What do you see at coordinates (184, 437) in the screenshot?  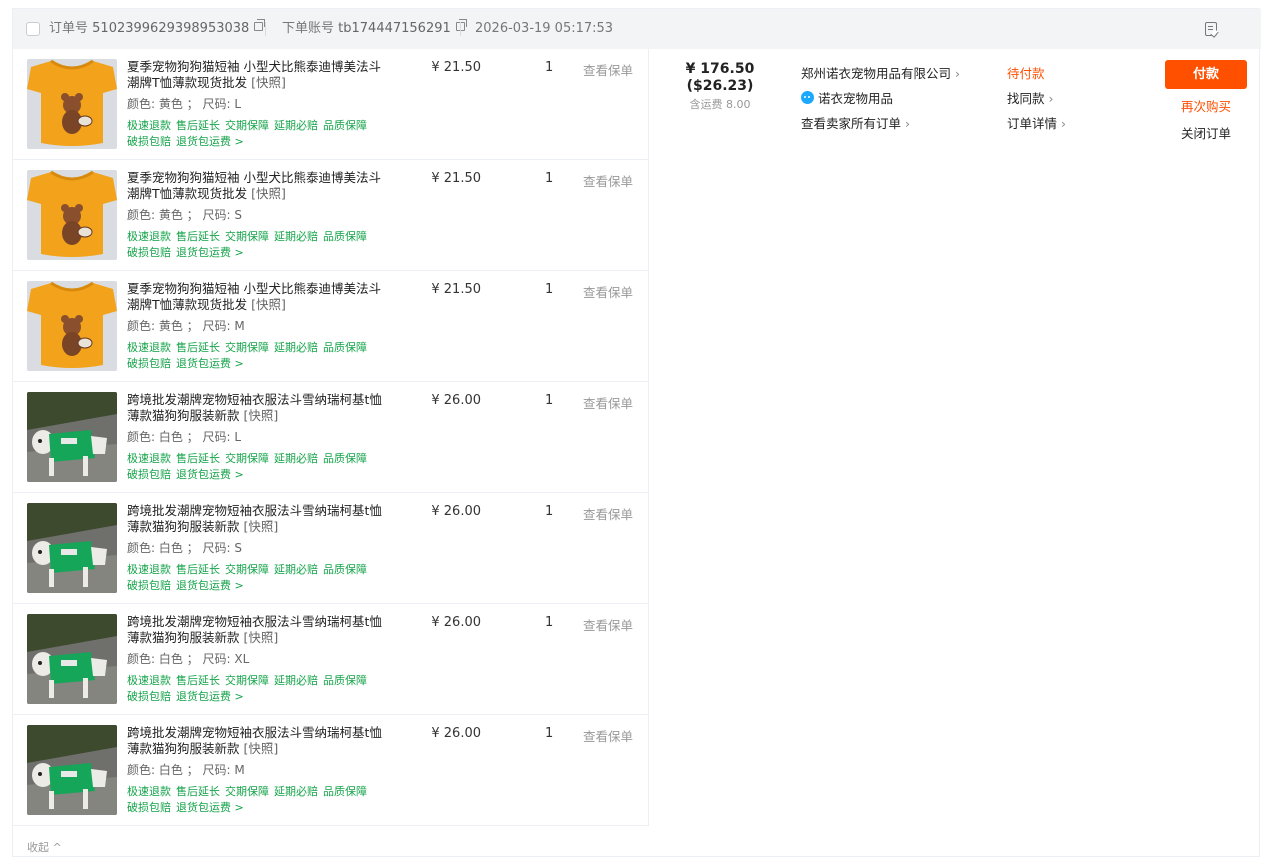 I see `product-spec: 颜色: 白色 ； 尺码: L` at bounding box center [184, 437].